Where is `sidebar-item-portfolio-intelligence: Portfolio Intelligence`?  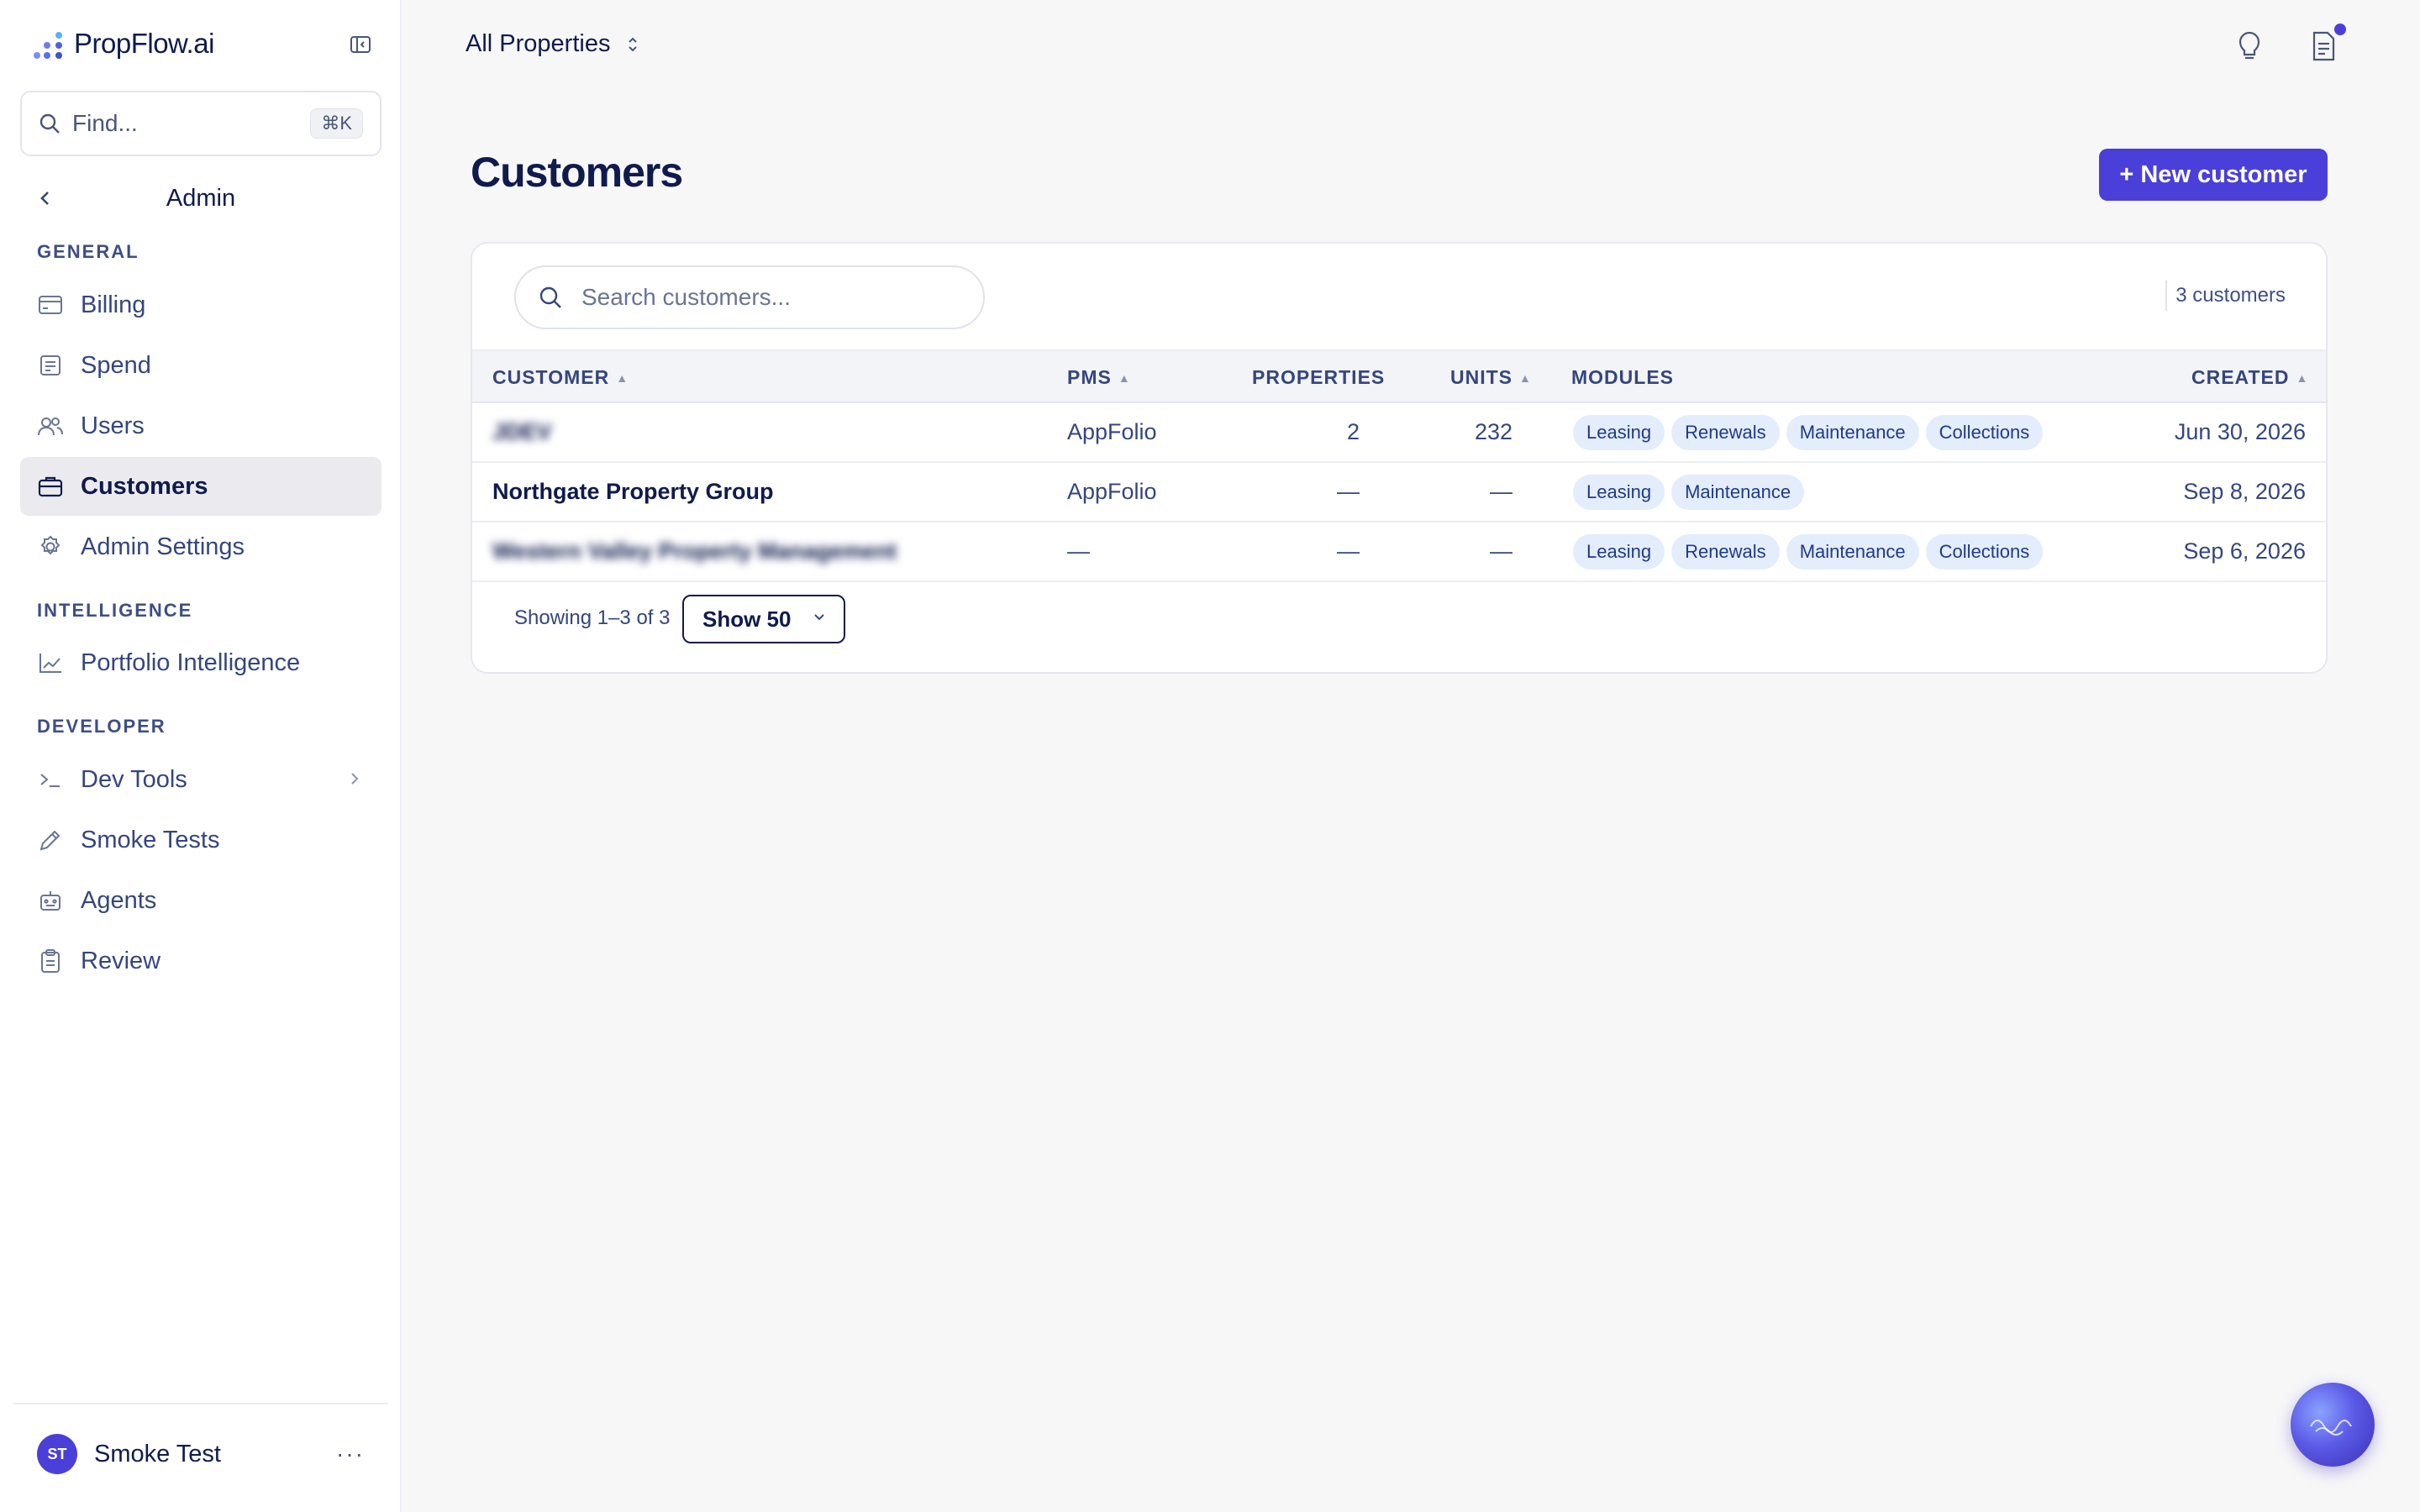 sidebar-item-portfolio-intelligence: Portfolio Intelligence is located at coordinates (200, 662).